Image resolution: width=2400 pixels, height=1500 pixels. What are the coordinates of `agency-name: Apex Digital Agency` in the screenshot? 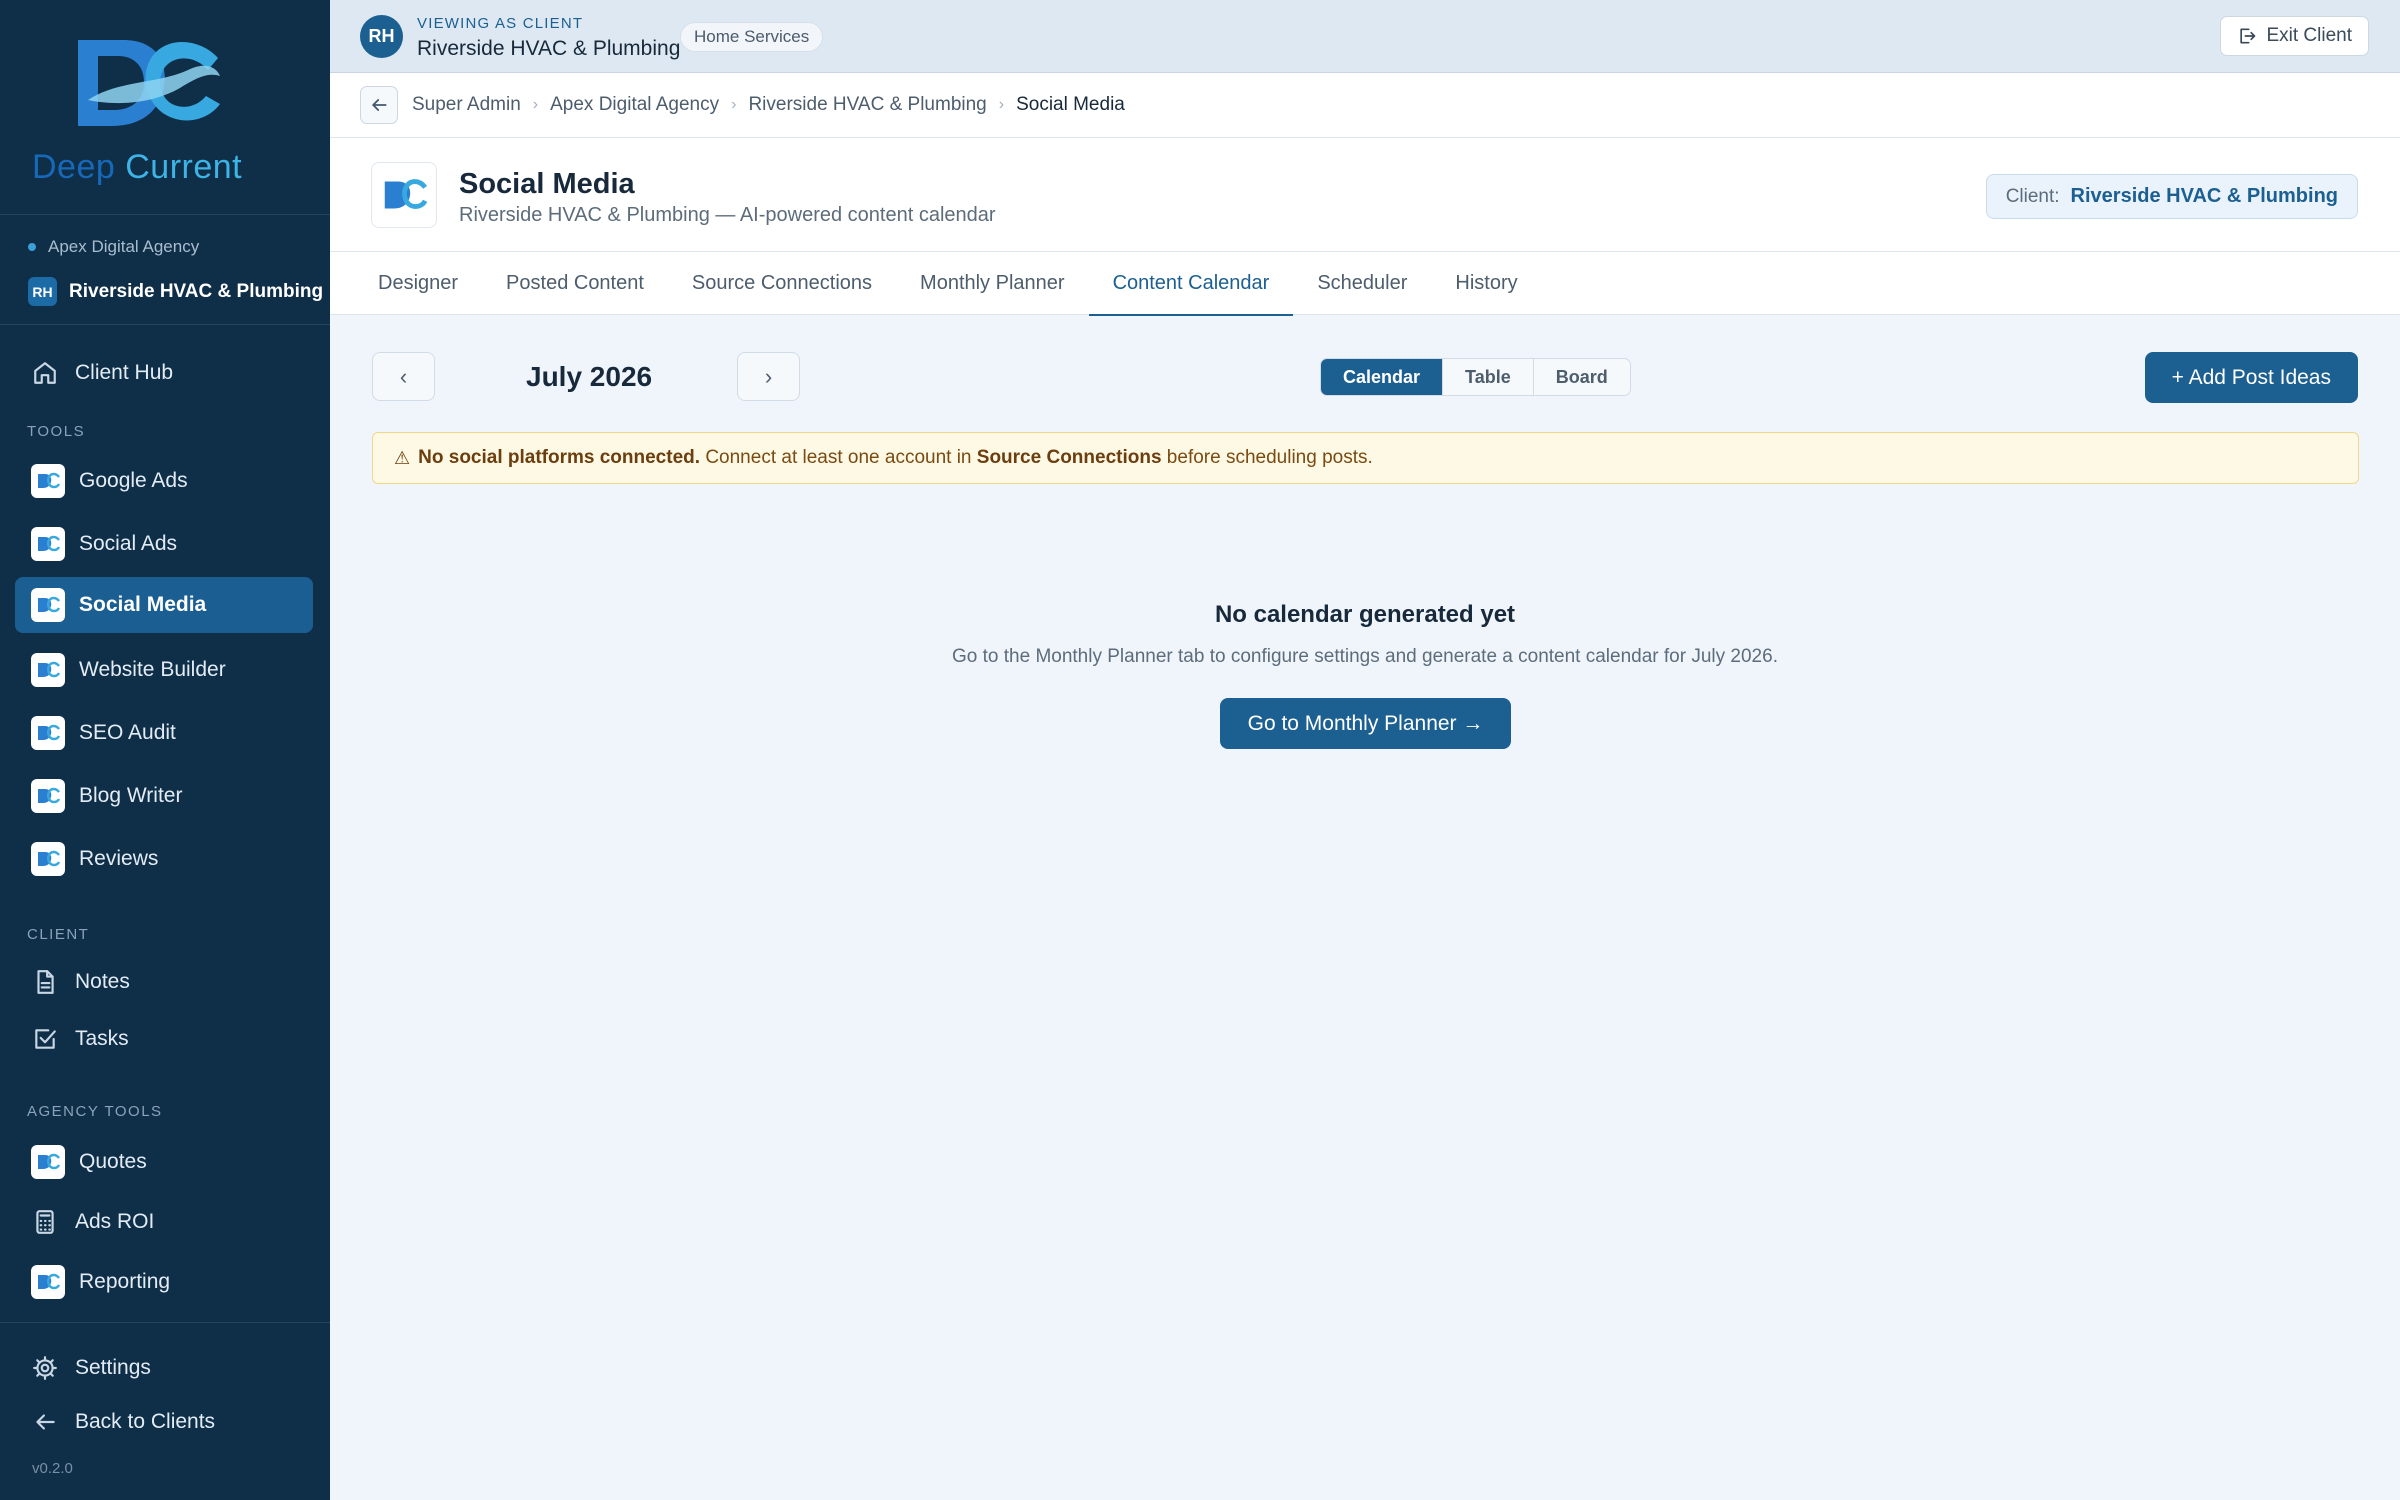 It's located at (113, 247).